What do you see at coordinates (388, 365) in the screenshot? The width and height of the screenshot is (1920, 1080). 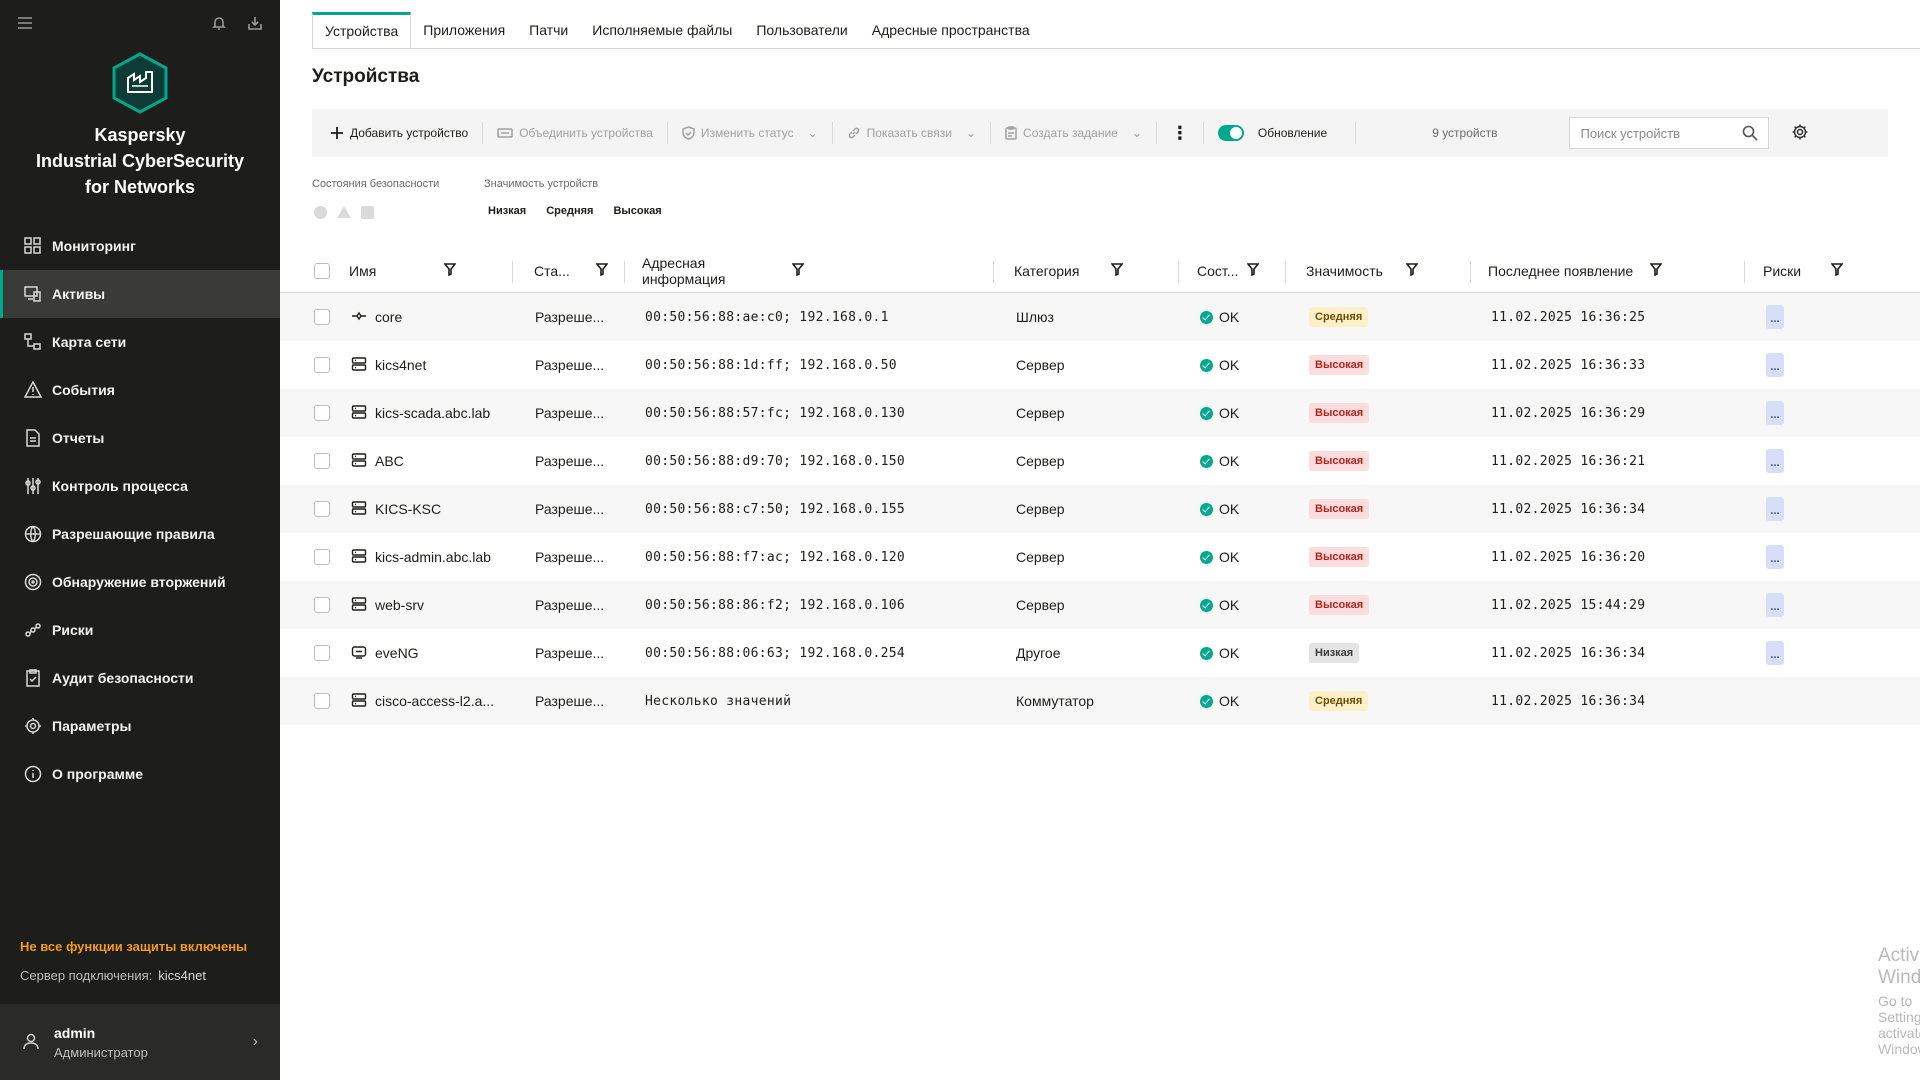 I see `device-name-cell: kics4net` at bounding box center [388, 365].